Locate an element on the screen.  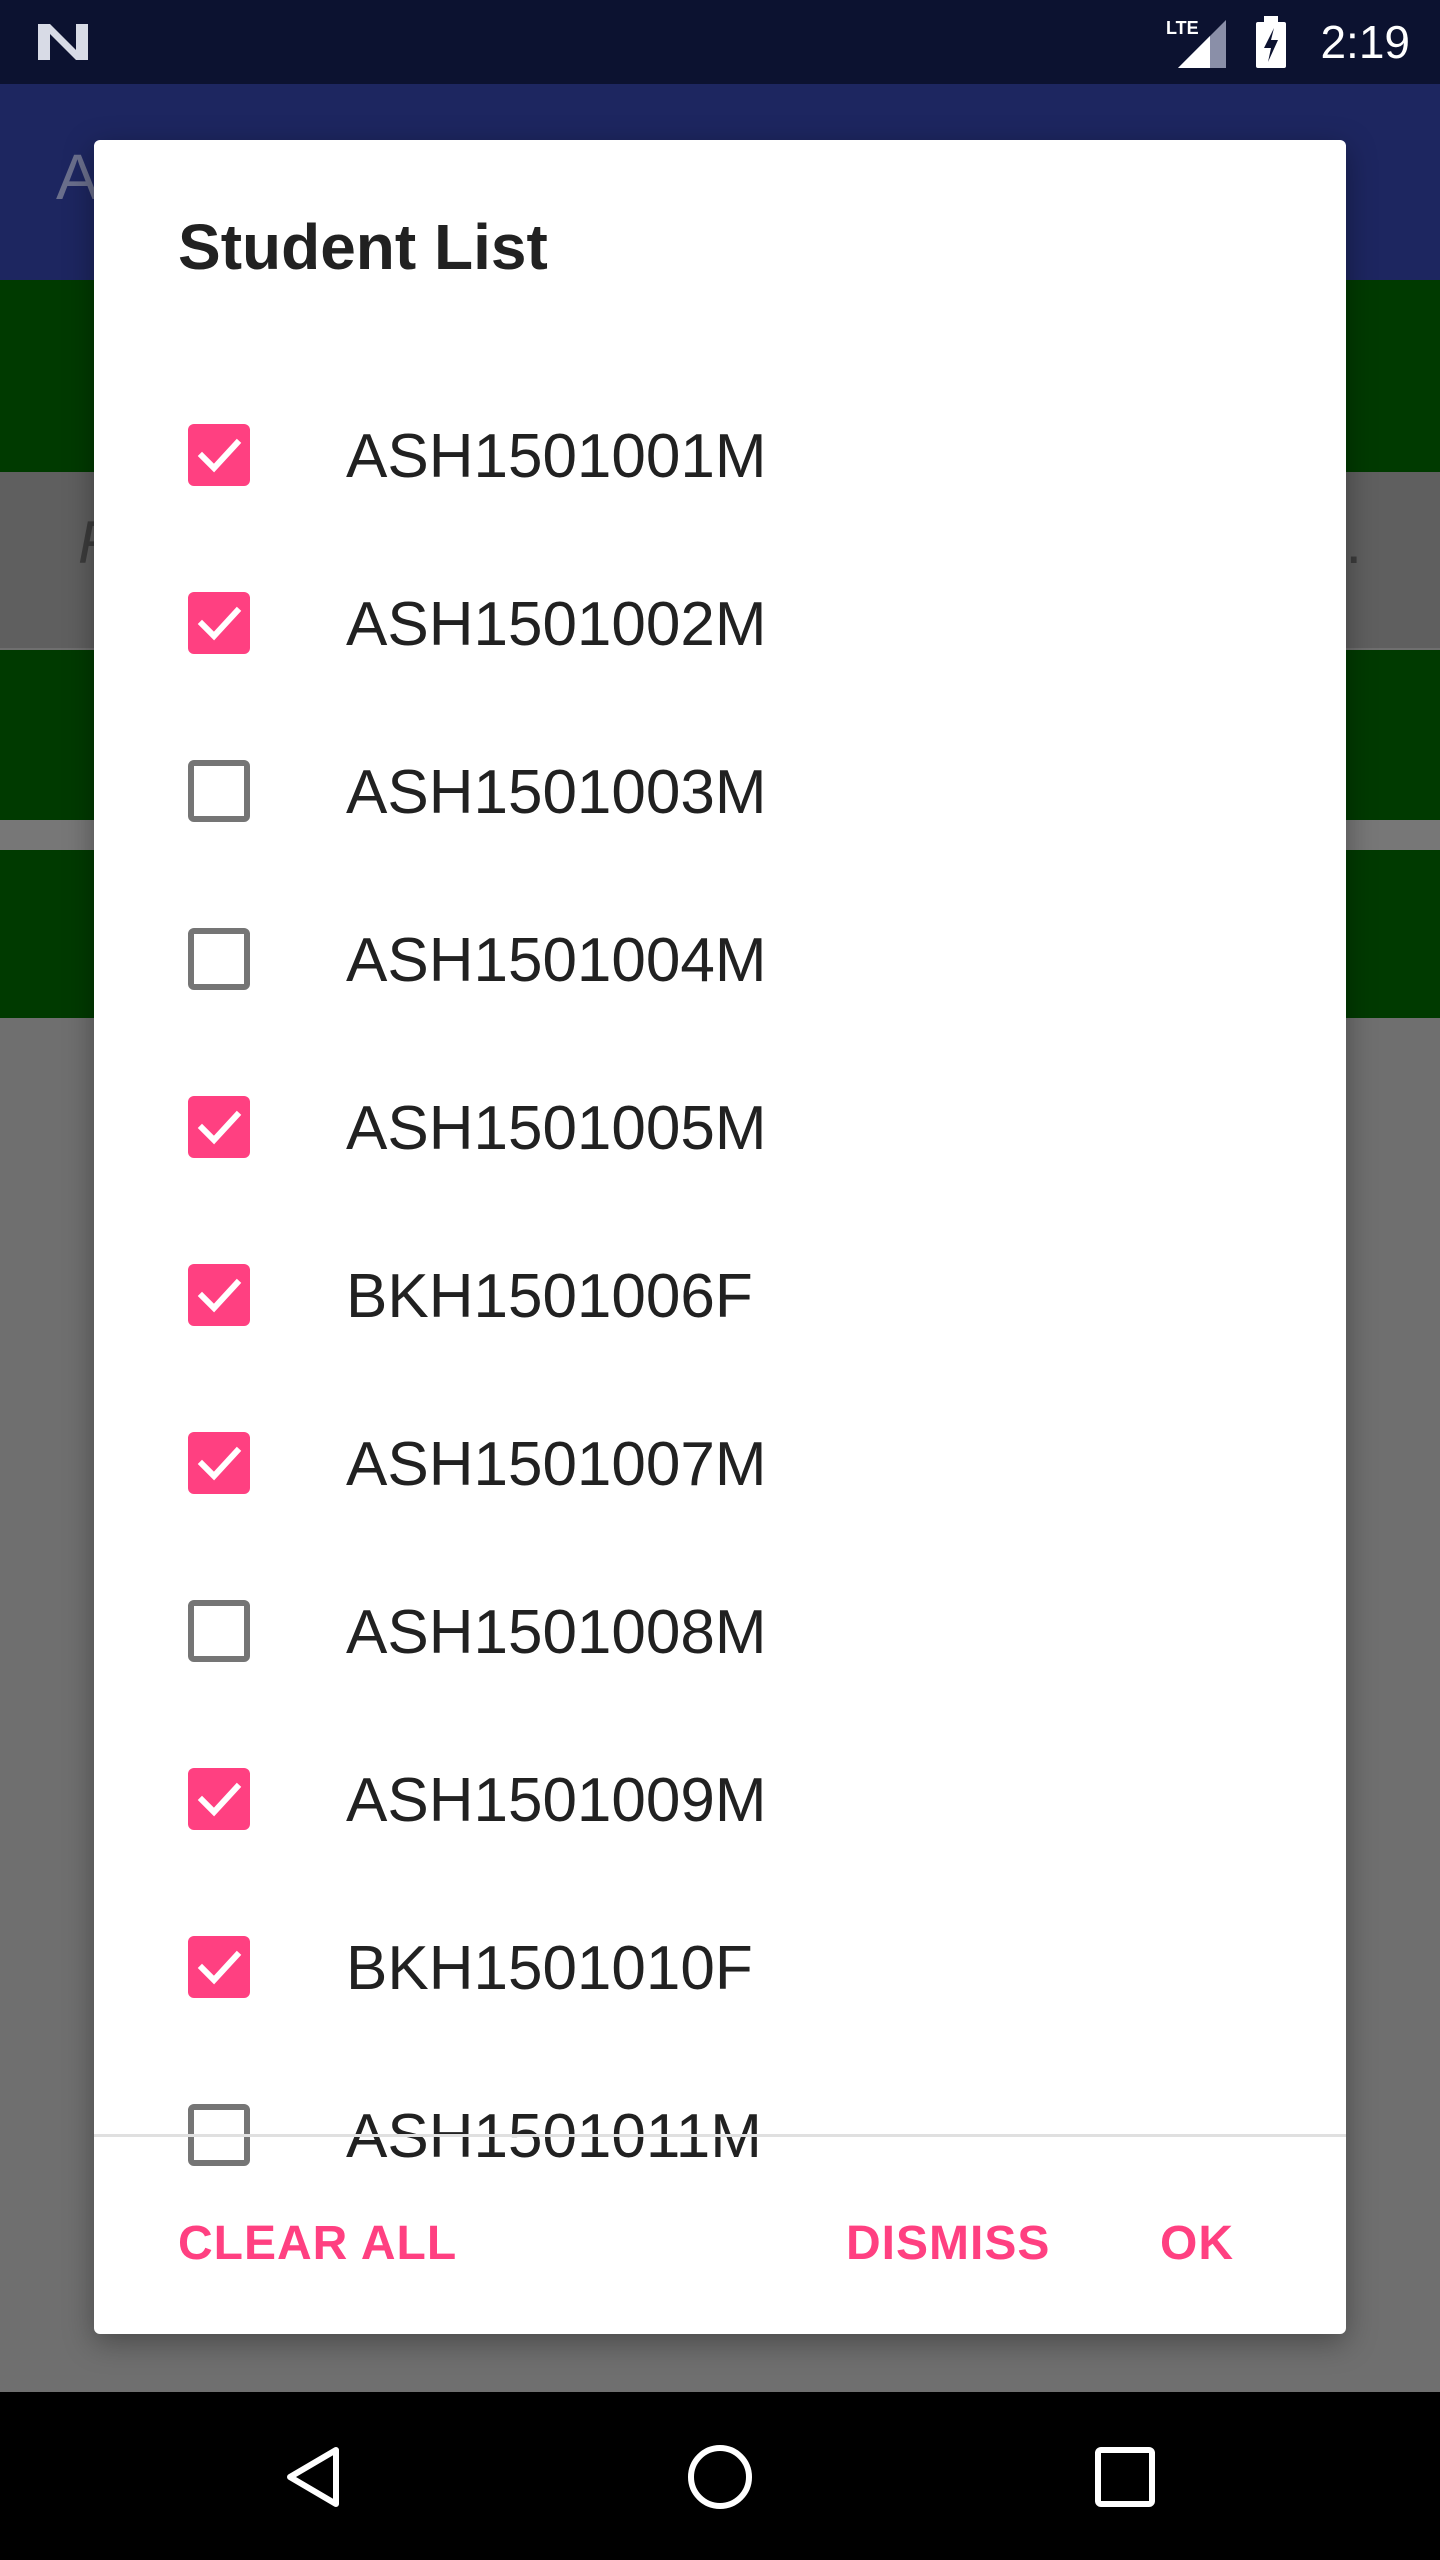
student-list-item: ASH1501011M is located at coordinates (720, 2144).